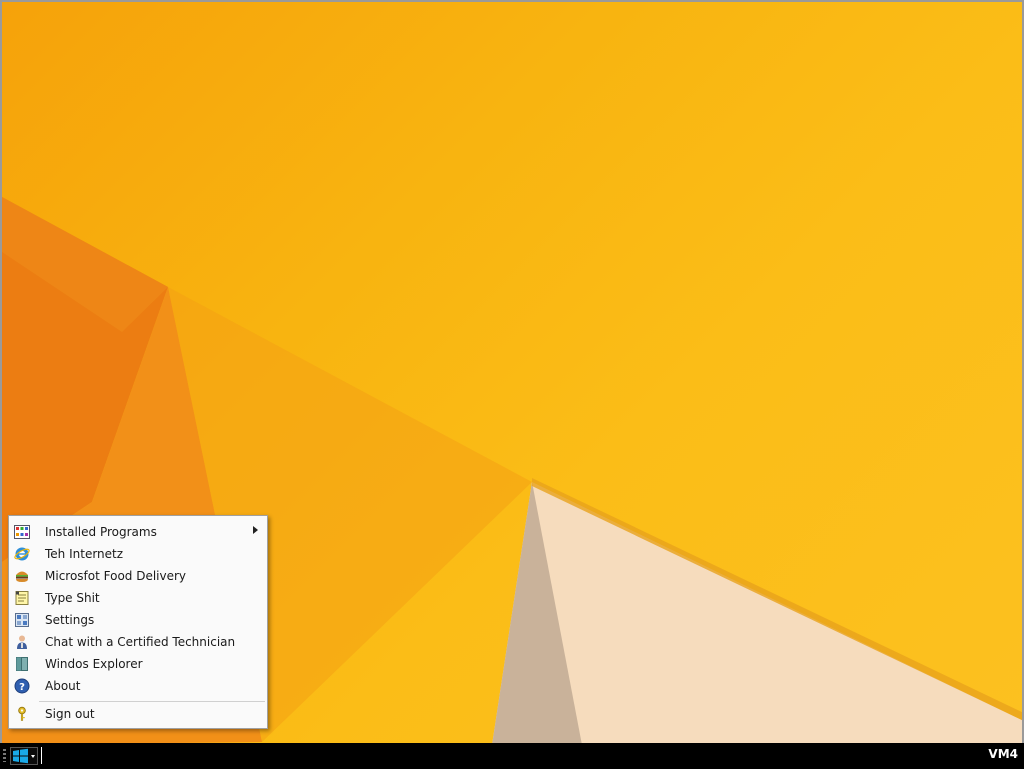  Describe the element at coordinates (94, 664) in the screenshot. I see `menu-item-label: Windos Explorer` at that location.